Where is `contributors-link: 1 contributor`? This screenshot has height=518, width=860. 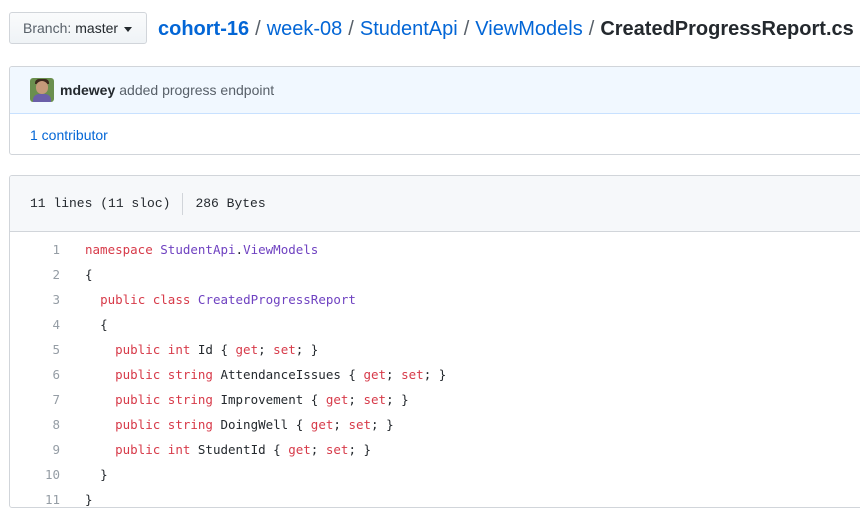 contributors-link: 1 contributor is located at coordinates (69, 135).